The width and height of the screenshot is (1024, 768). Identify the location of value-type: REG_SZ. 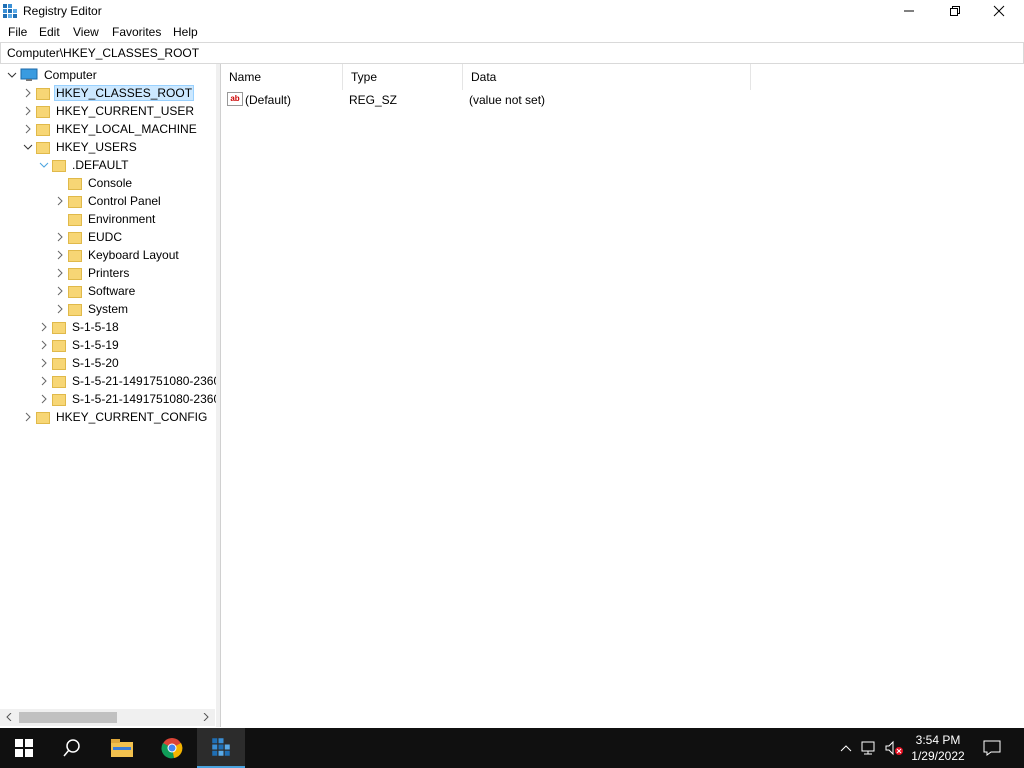
(373, 100).